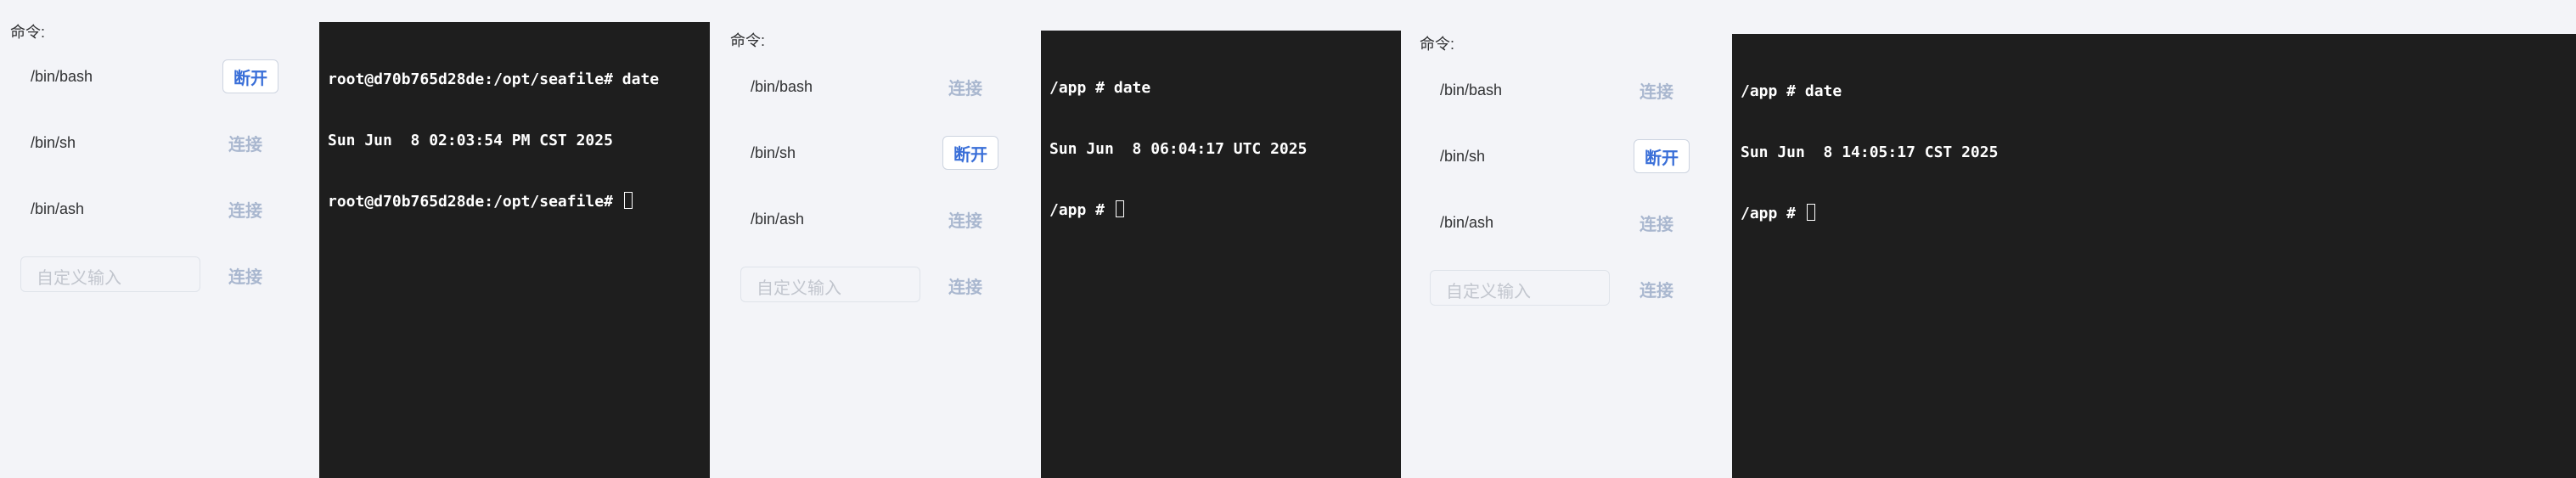  Describe the element at coordinates (494, 79) in the screenshot. I see `terminal-line: root@d70b765d28de:/opt/seafile# date` at that location.